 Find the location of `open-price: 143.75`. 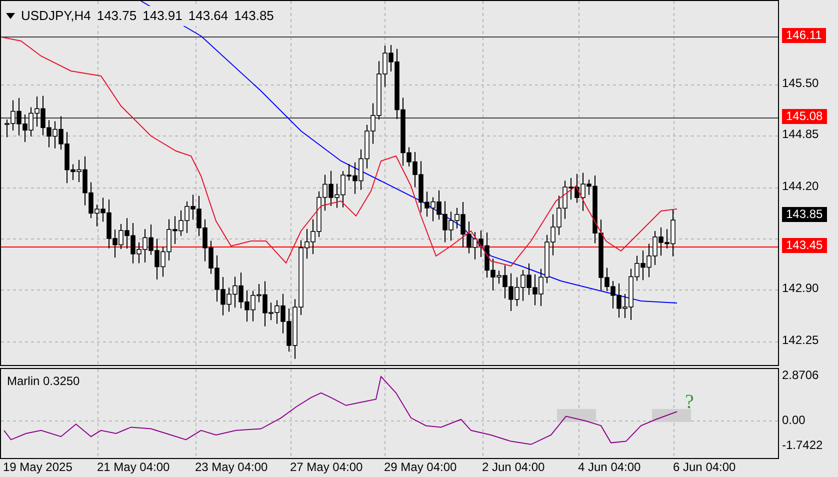

open-price: 143.75 is located at coordinates (116, 16).